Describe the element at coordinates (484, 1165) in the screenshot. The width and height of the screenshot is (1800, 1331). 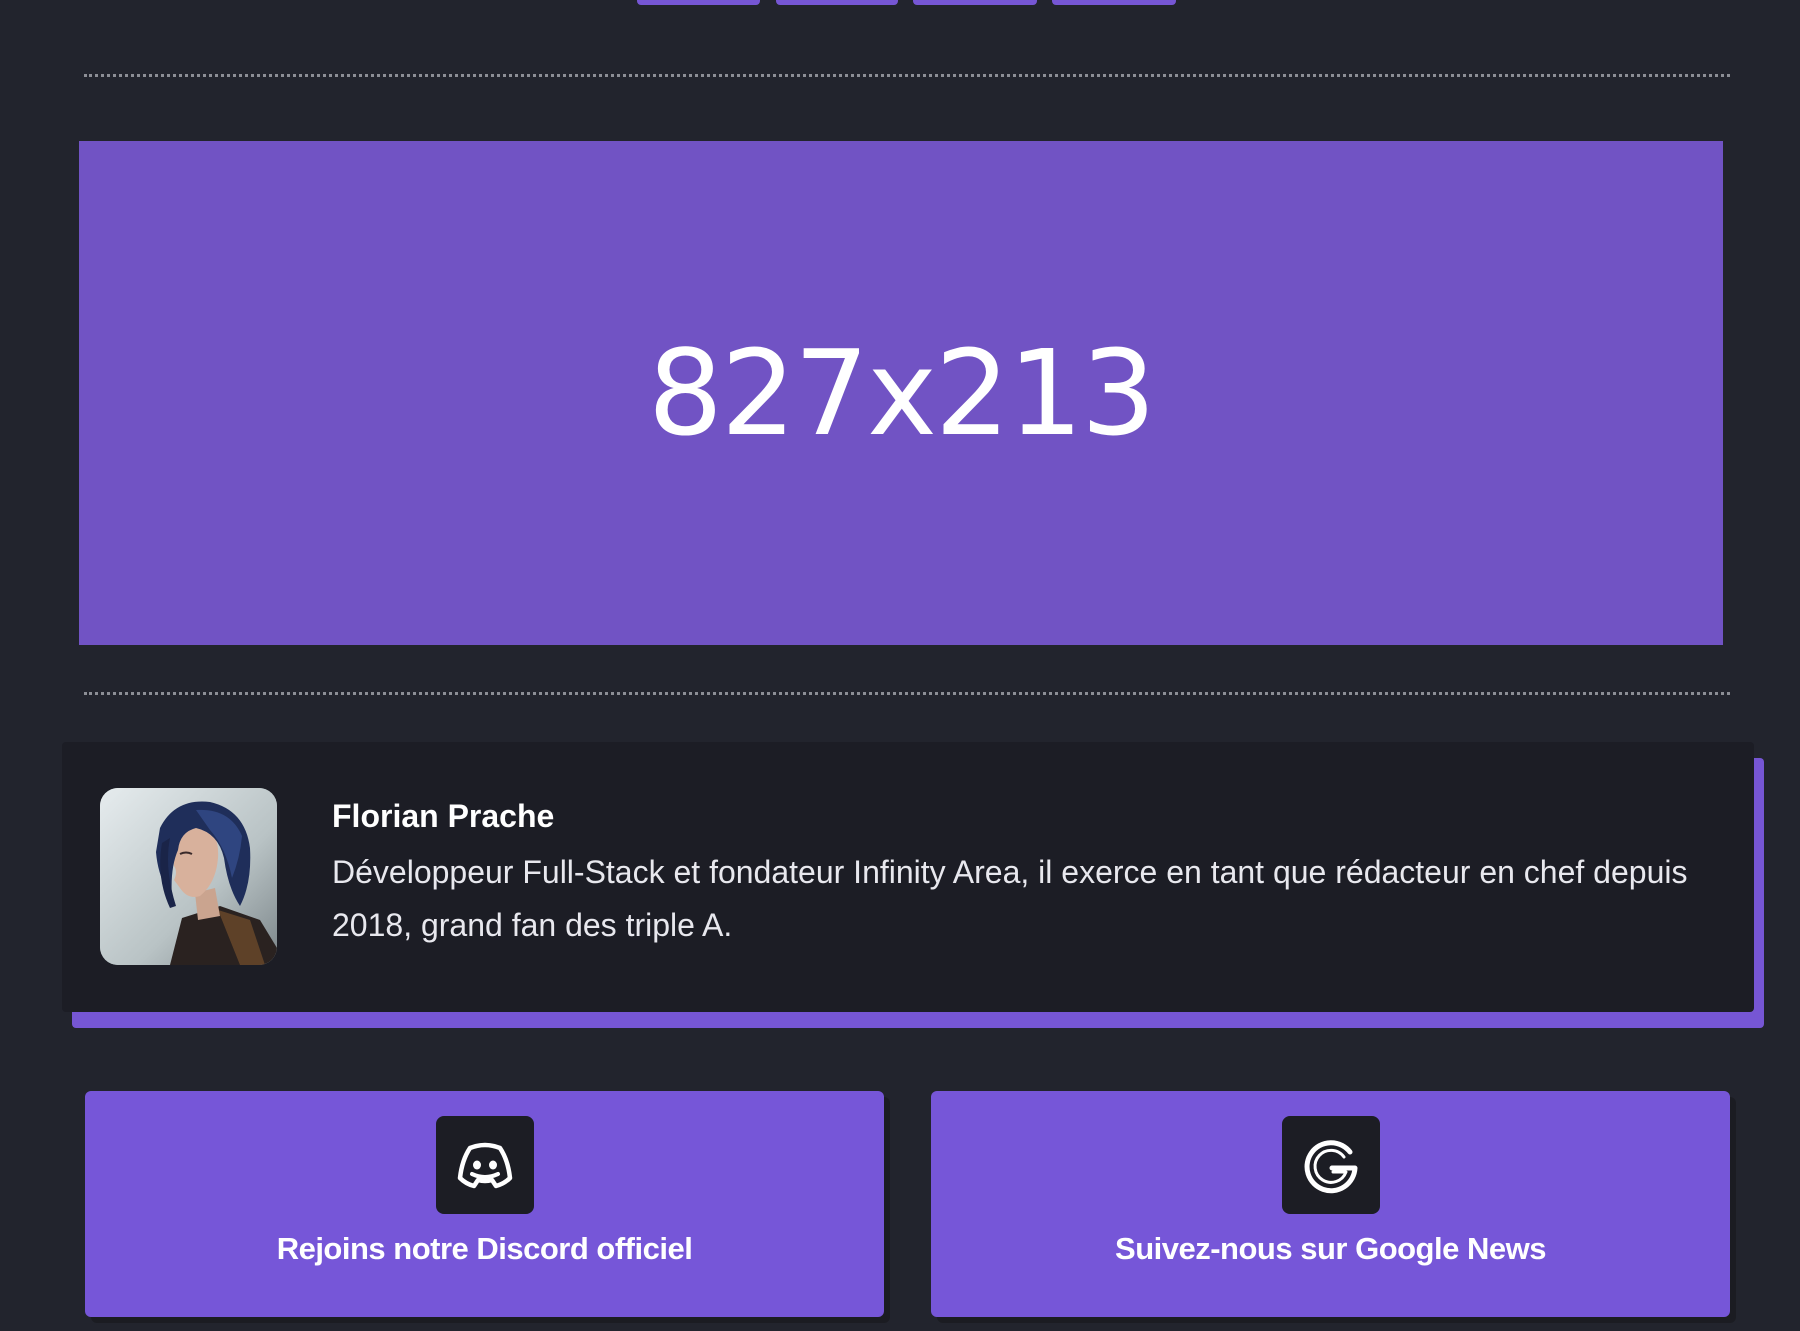
I see `discord-icon` at that location.